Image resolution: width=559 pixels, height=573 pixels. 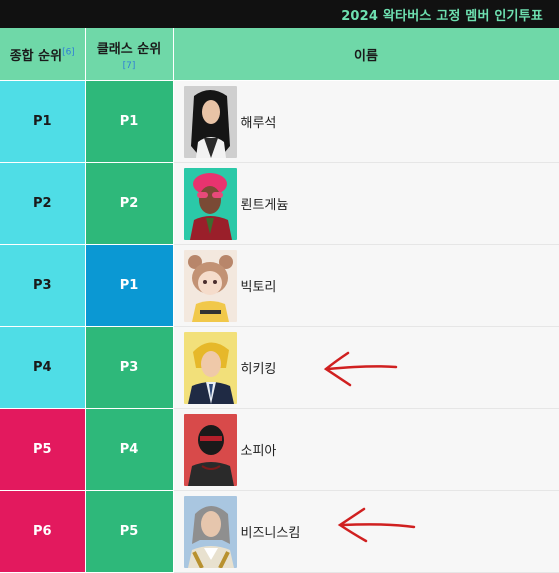 I want to click on member-name-cell: 해루석, so click(x=366, y=121).